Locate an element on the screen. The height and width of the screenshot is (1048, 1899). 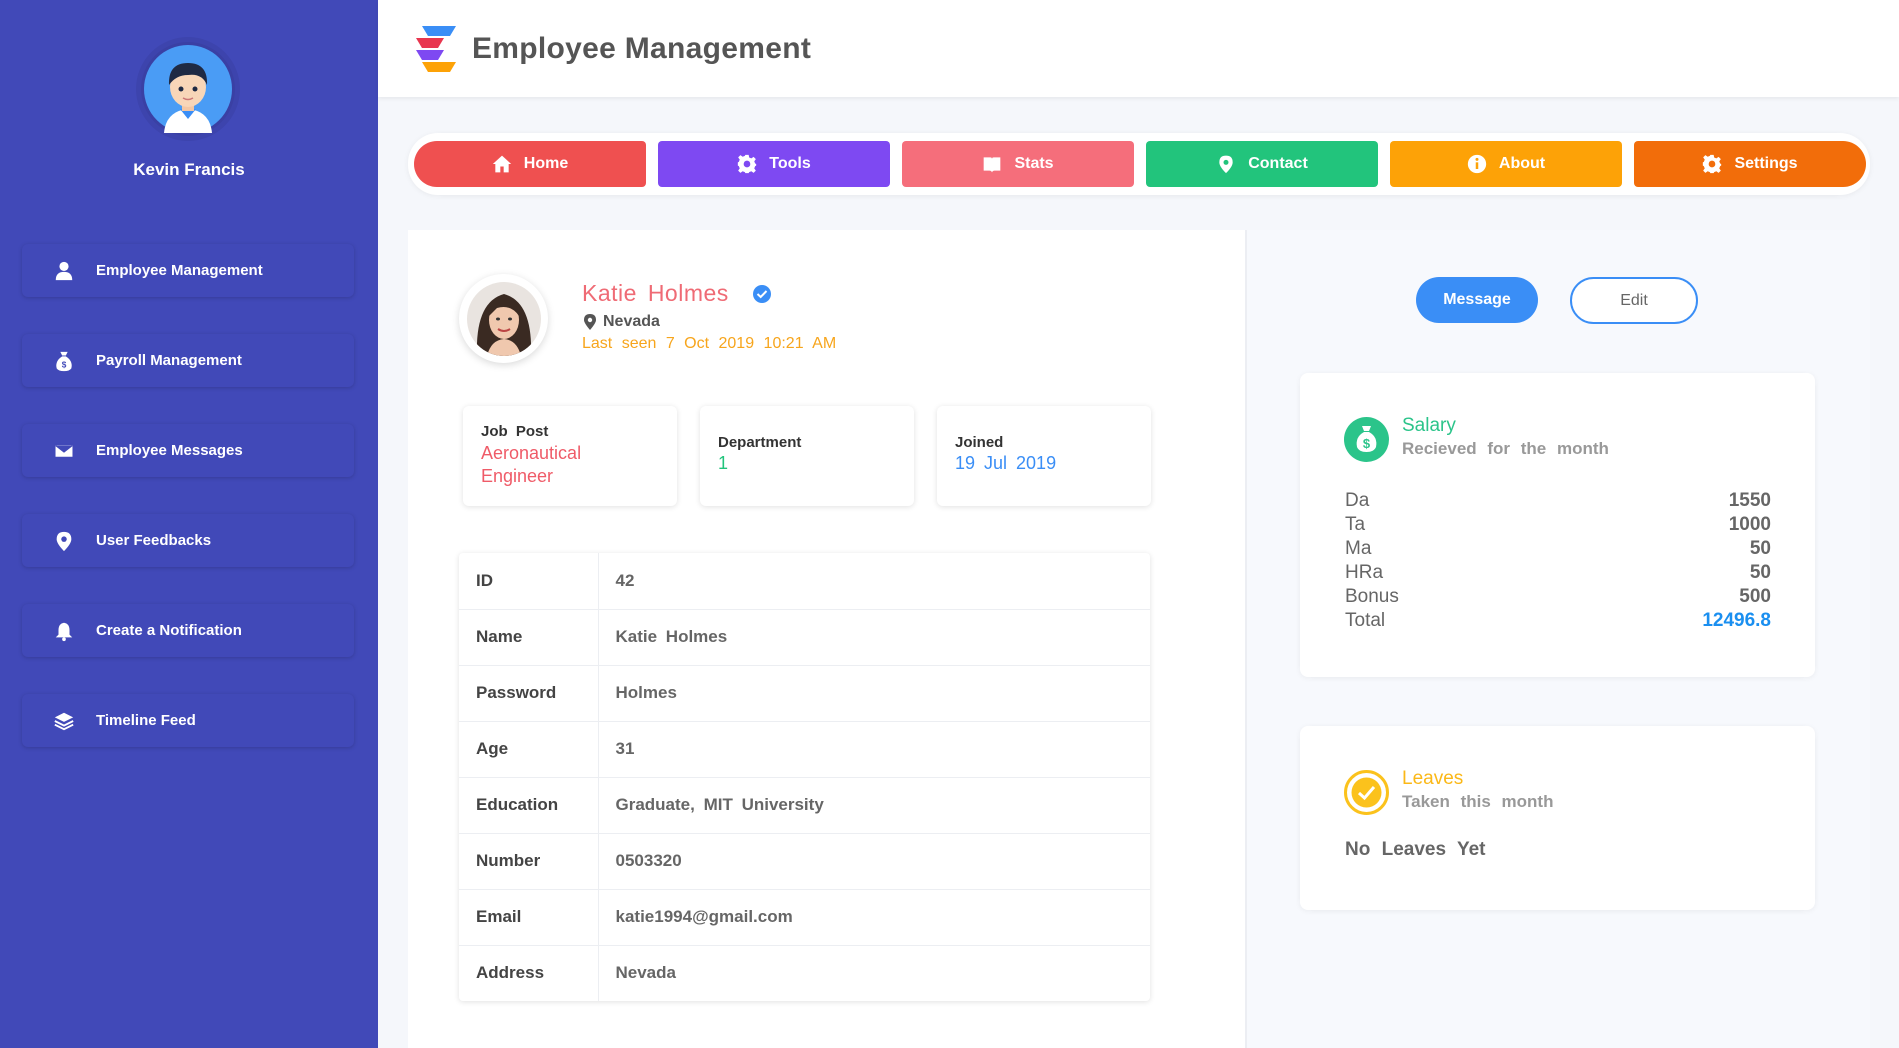
salary-row: Bonus 500 is located at coordinates (1558, 597).